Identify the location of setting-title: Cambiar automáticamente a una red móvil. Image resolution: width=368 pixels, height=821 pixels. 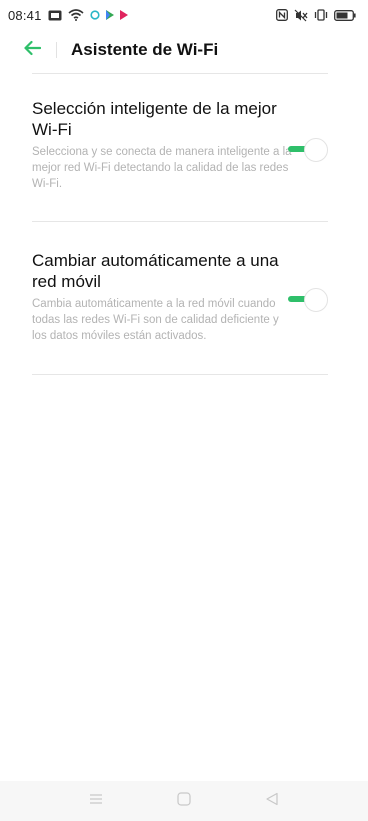
(155, 271).